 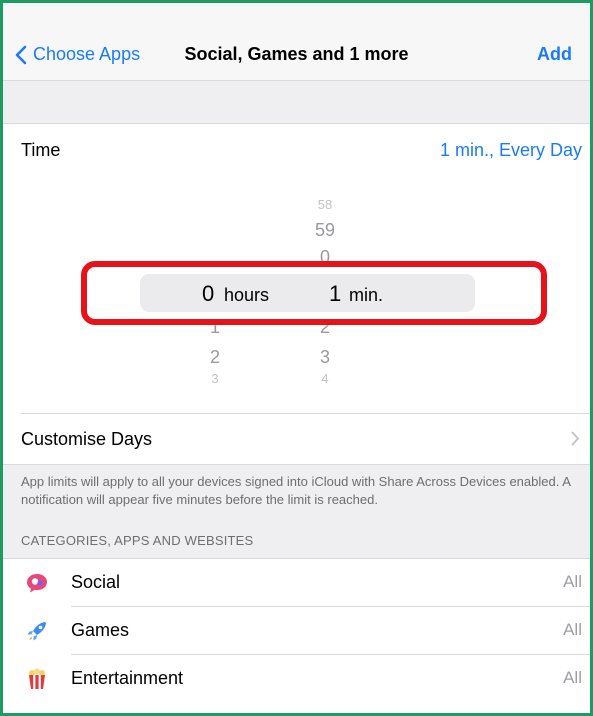 I want to click on category-name: Games, so click(x=100, y=630).